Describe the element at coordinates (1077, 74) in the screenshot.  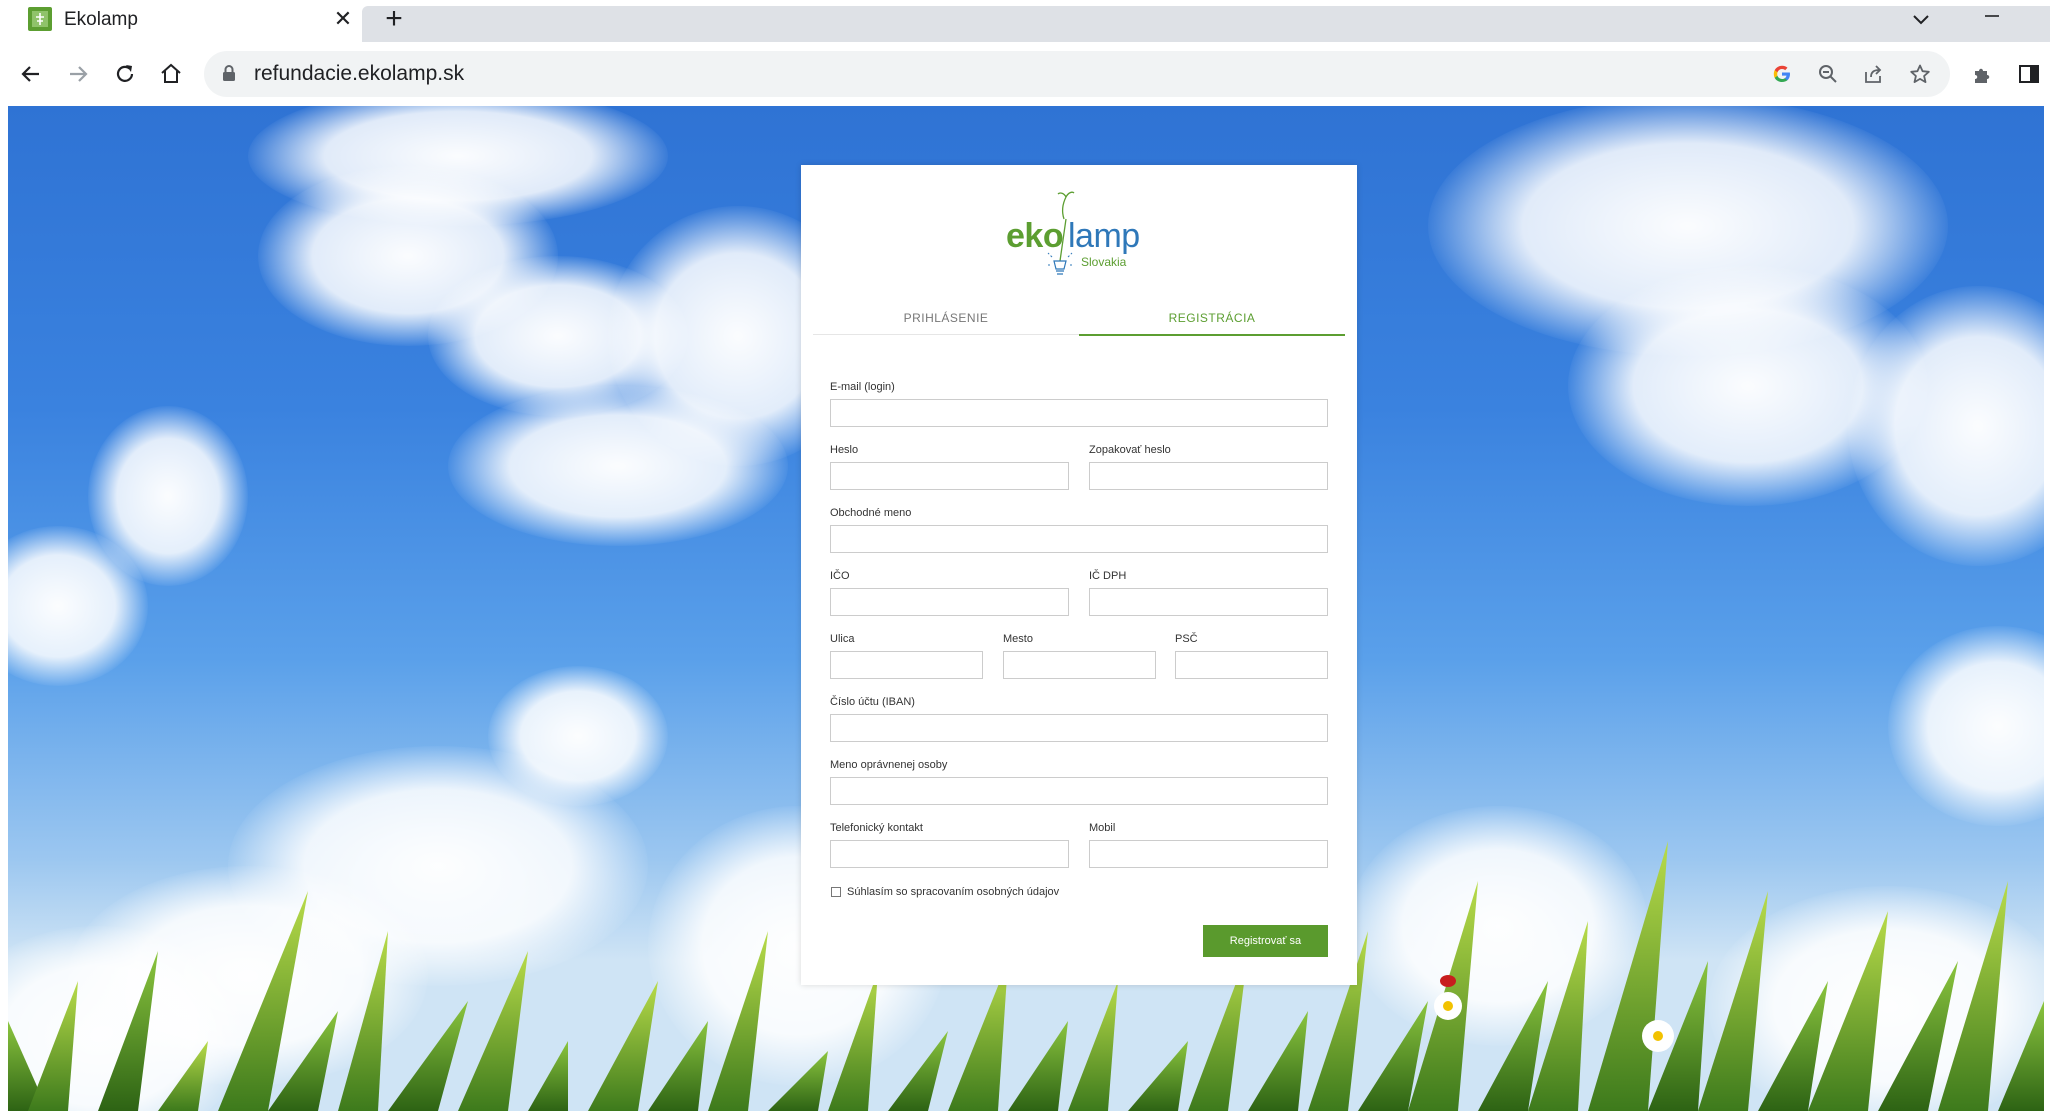
I see `address-bar: refundacie.ekolamp.sk` at that location.